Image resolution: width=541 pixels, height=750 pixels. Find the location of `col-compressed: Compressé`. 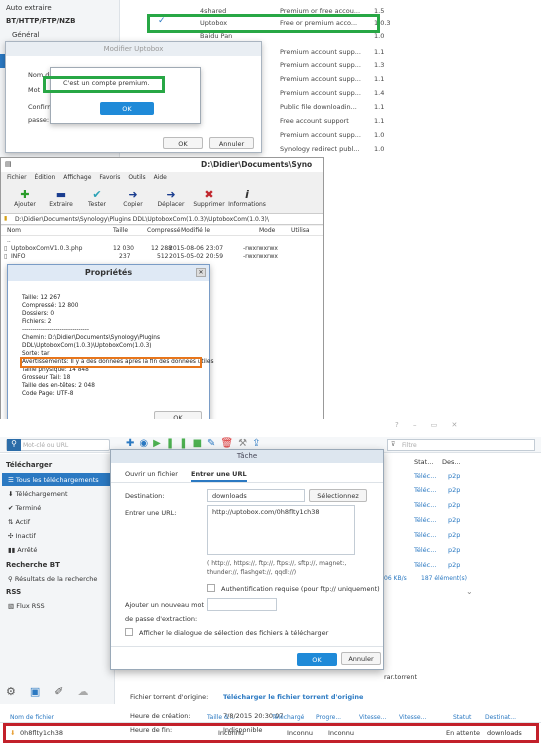

col-compressed: Compressé is located at coordinates (163, 230).